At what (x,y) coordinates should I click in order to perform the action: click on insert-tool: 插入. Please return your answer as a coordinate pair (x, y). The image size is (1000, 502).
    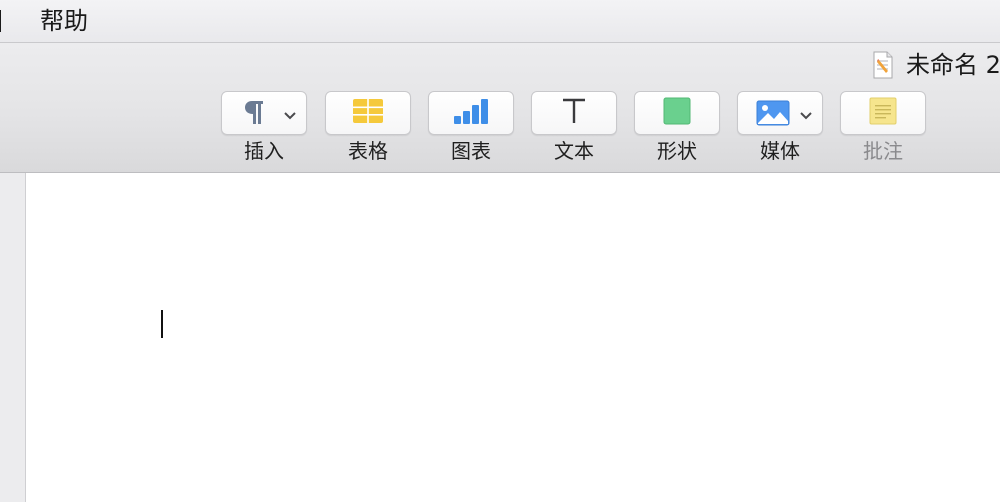
    Looking at the image, I should click on (264, 127).